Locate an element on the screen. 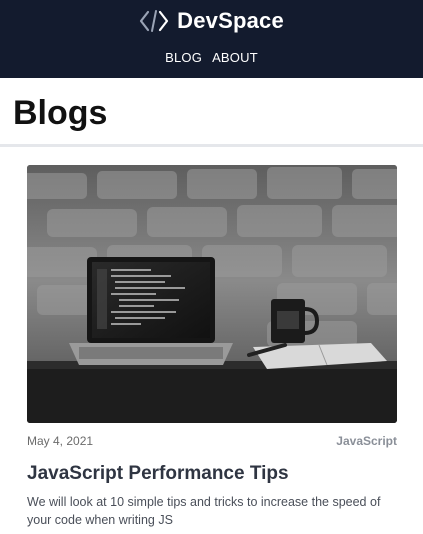 The height and width of the screenshot is (534, 423). brand: DevSpace is located at coordinates (211, 21).